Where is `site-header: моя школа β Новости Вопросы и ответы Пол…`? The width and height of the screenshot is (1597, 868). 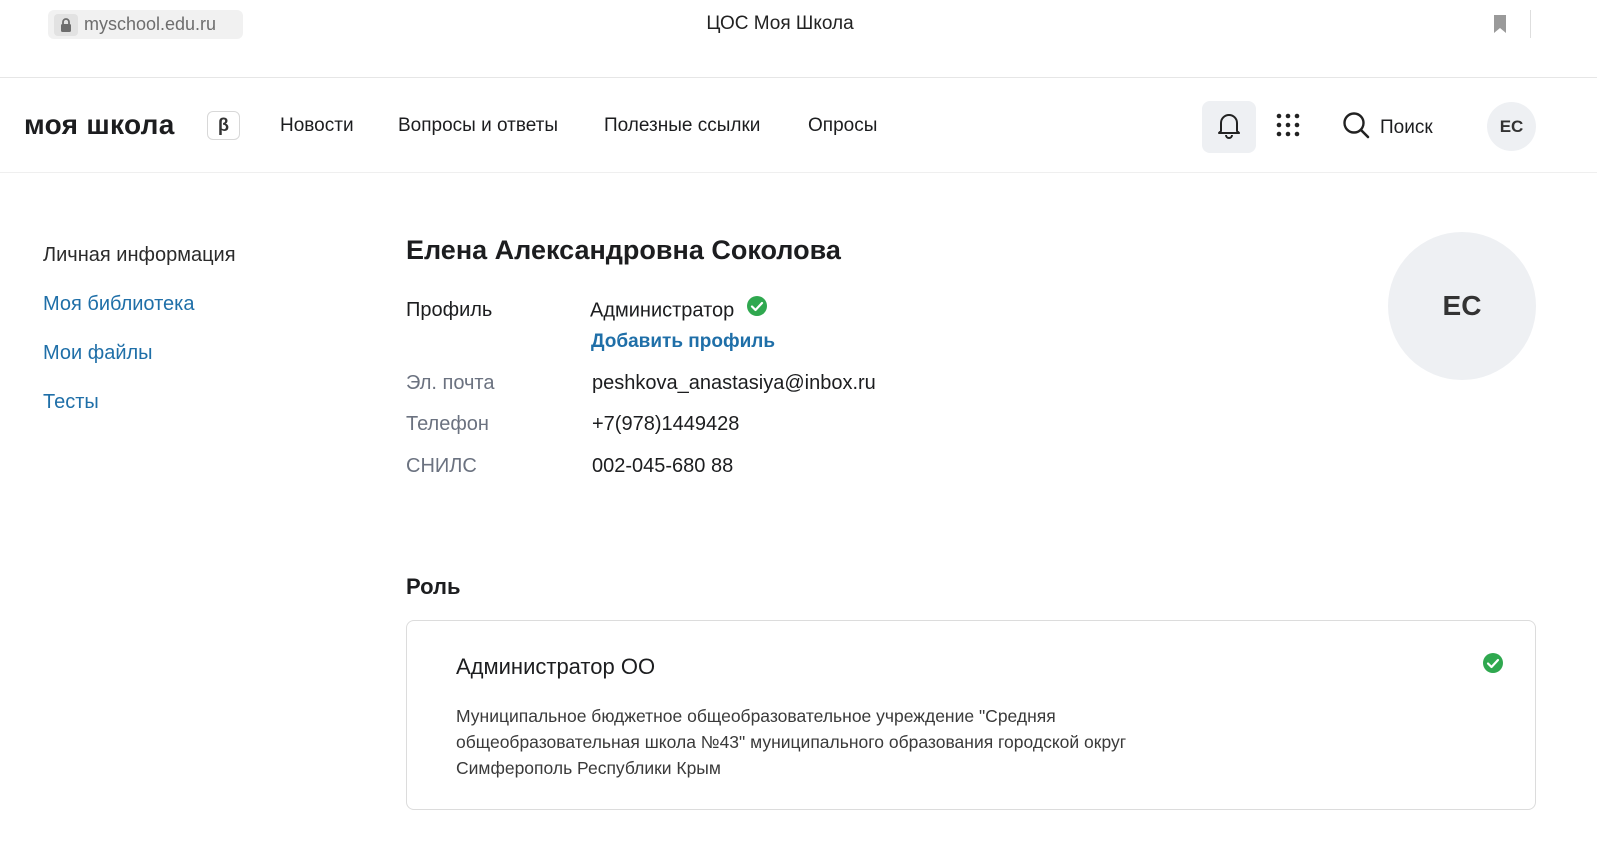 site-header: моя школа β Новости Вопросы и ответы Пол… is located at coordinates (798, 126).